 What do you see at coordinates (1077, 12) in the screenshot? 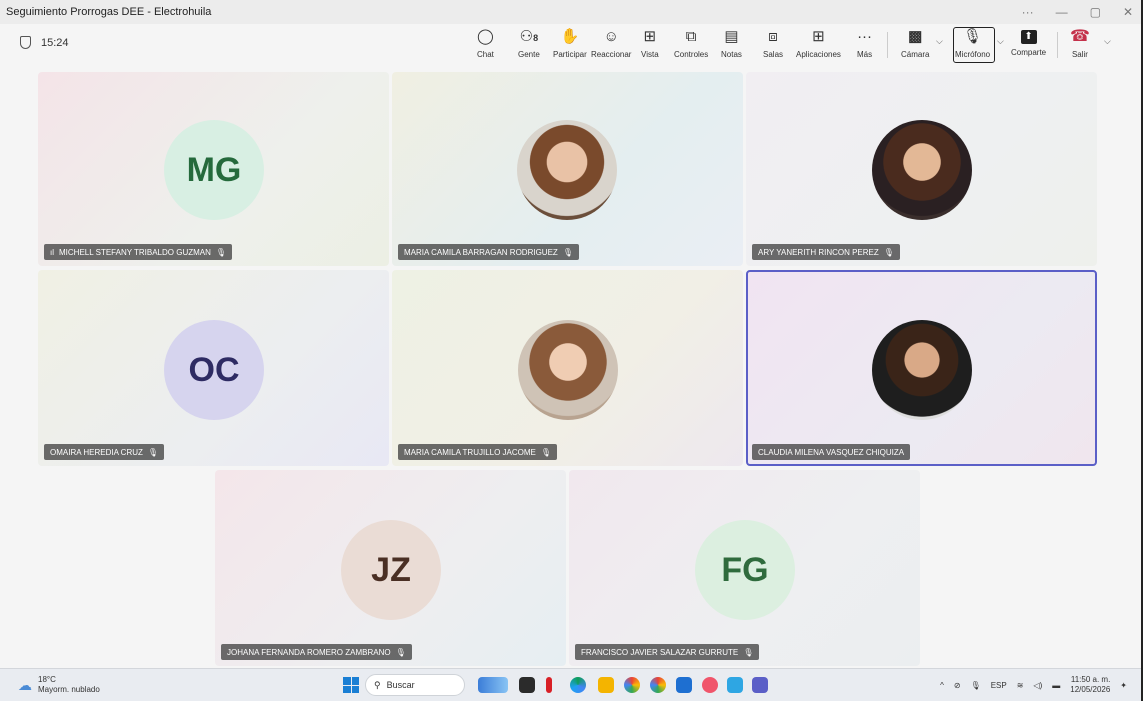
I see `window-controls: ··· — ▢ ✕` at bounding box center [1077, 12].